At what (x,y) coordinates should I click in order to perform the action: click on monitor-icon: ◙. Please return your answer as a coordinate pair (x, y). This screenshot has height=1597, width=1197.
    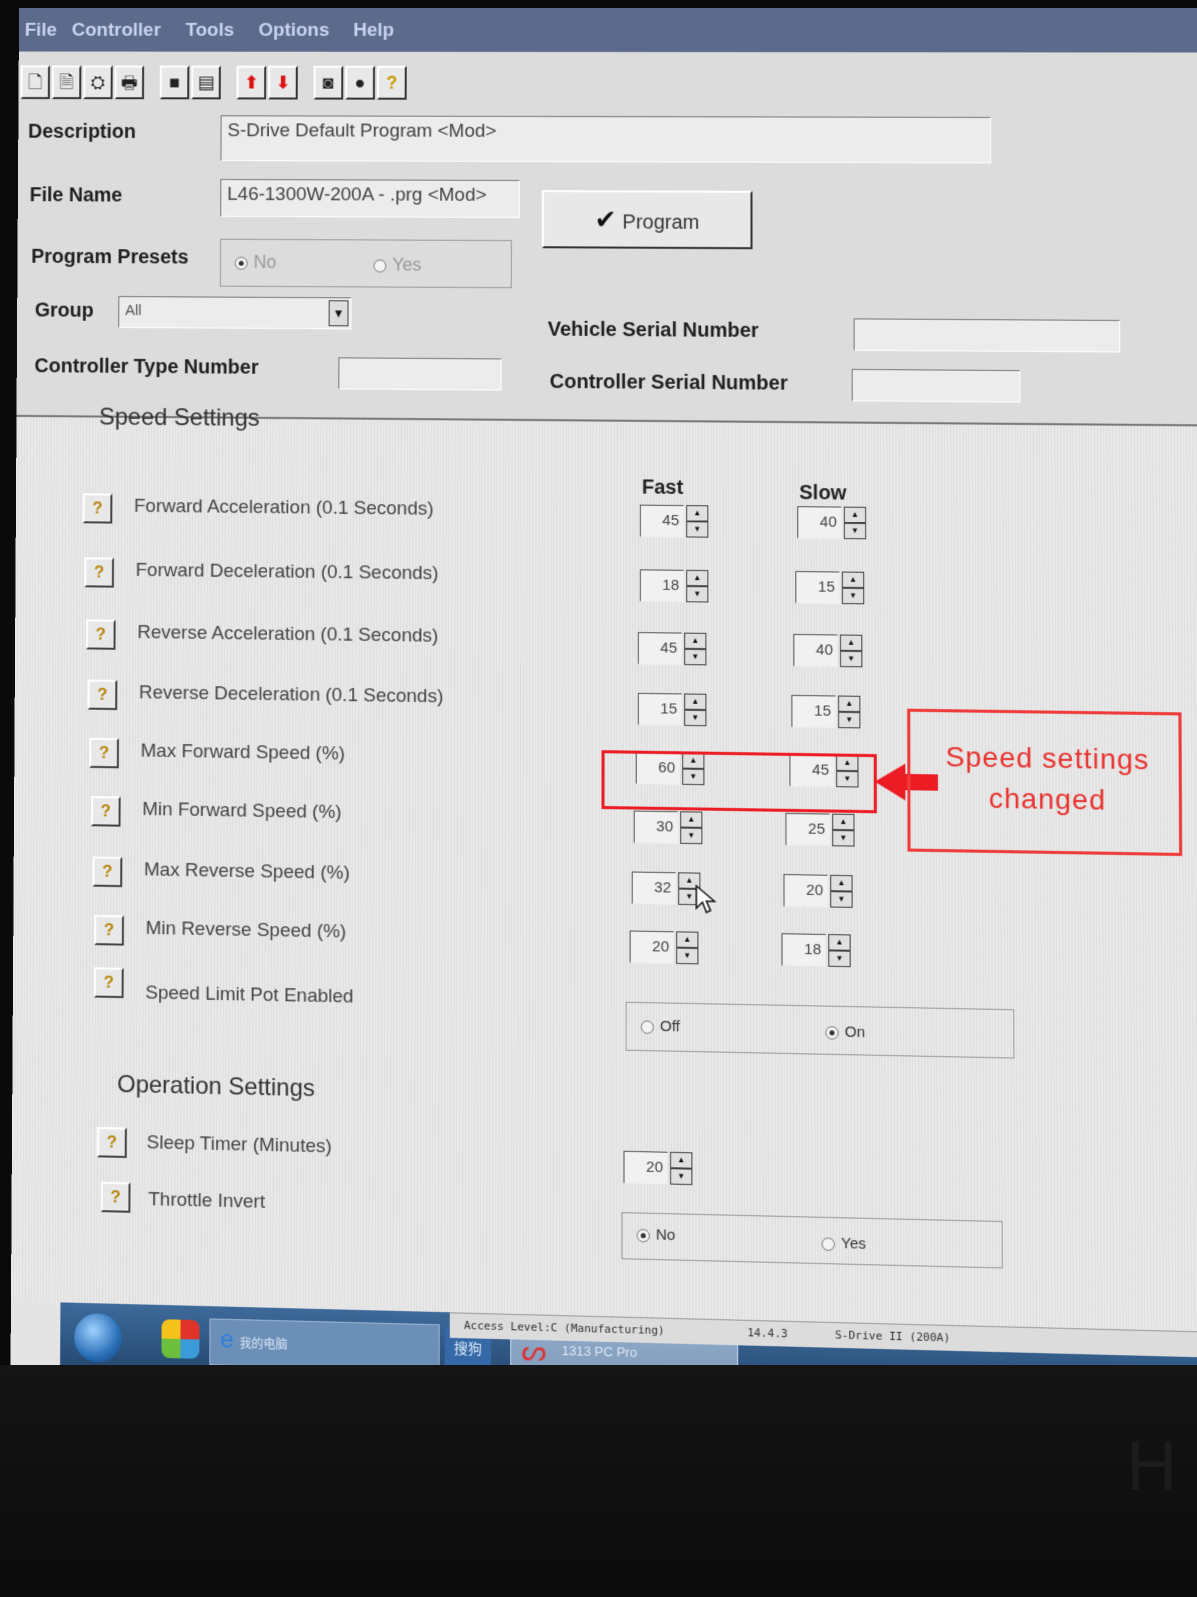
    Looking at the image, I should click on (328, 82).